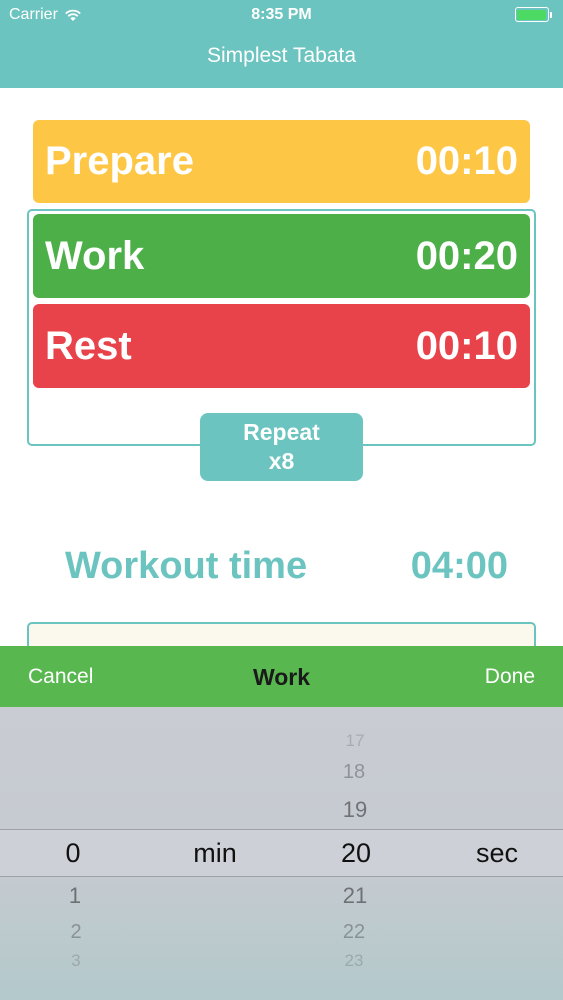 The image size is (563, 1000). What do you see at coordinates (355, 896) in the screenshot?
I see `seconds-option: 21` at bounding box center [355, 896].